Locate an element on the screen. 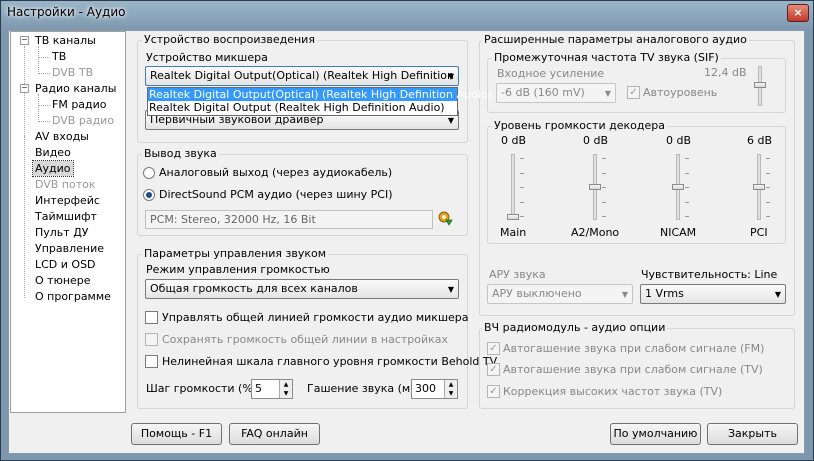 Image resolution: width=814 pixels, height=461 pixels. audio-settings-icon is located at coordinates (445, 218).